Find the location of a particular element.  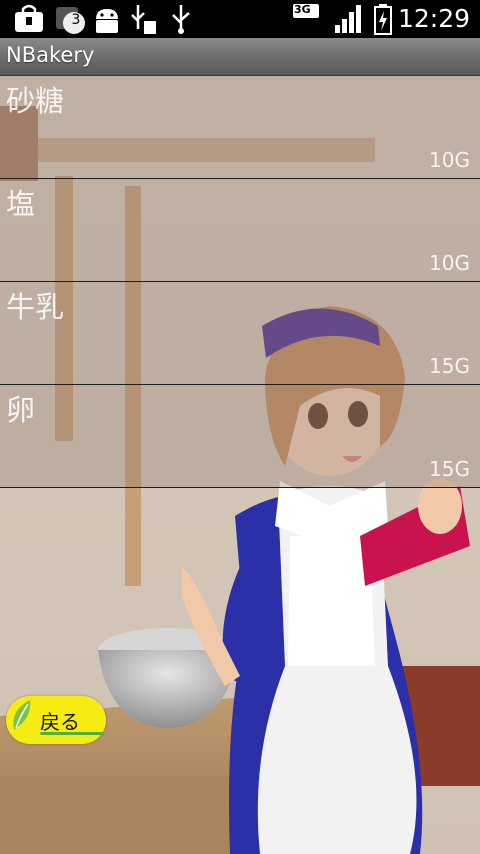

clock: 12:29 is located at coordinates (433, 18).